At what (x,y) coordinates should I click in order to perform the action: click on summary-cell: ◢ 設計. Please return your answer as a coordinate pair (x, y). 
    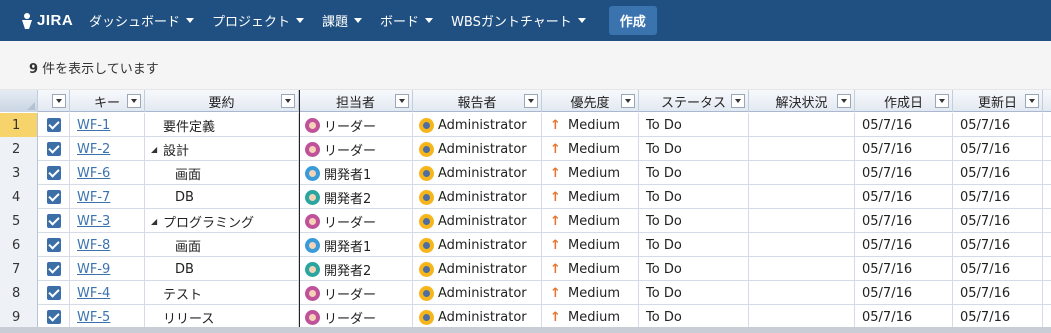
    Looking at the image, I should click on (222, 149).